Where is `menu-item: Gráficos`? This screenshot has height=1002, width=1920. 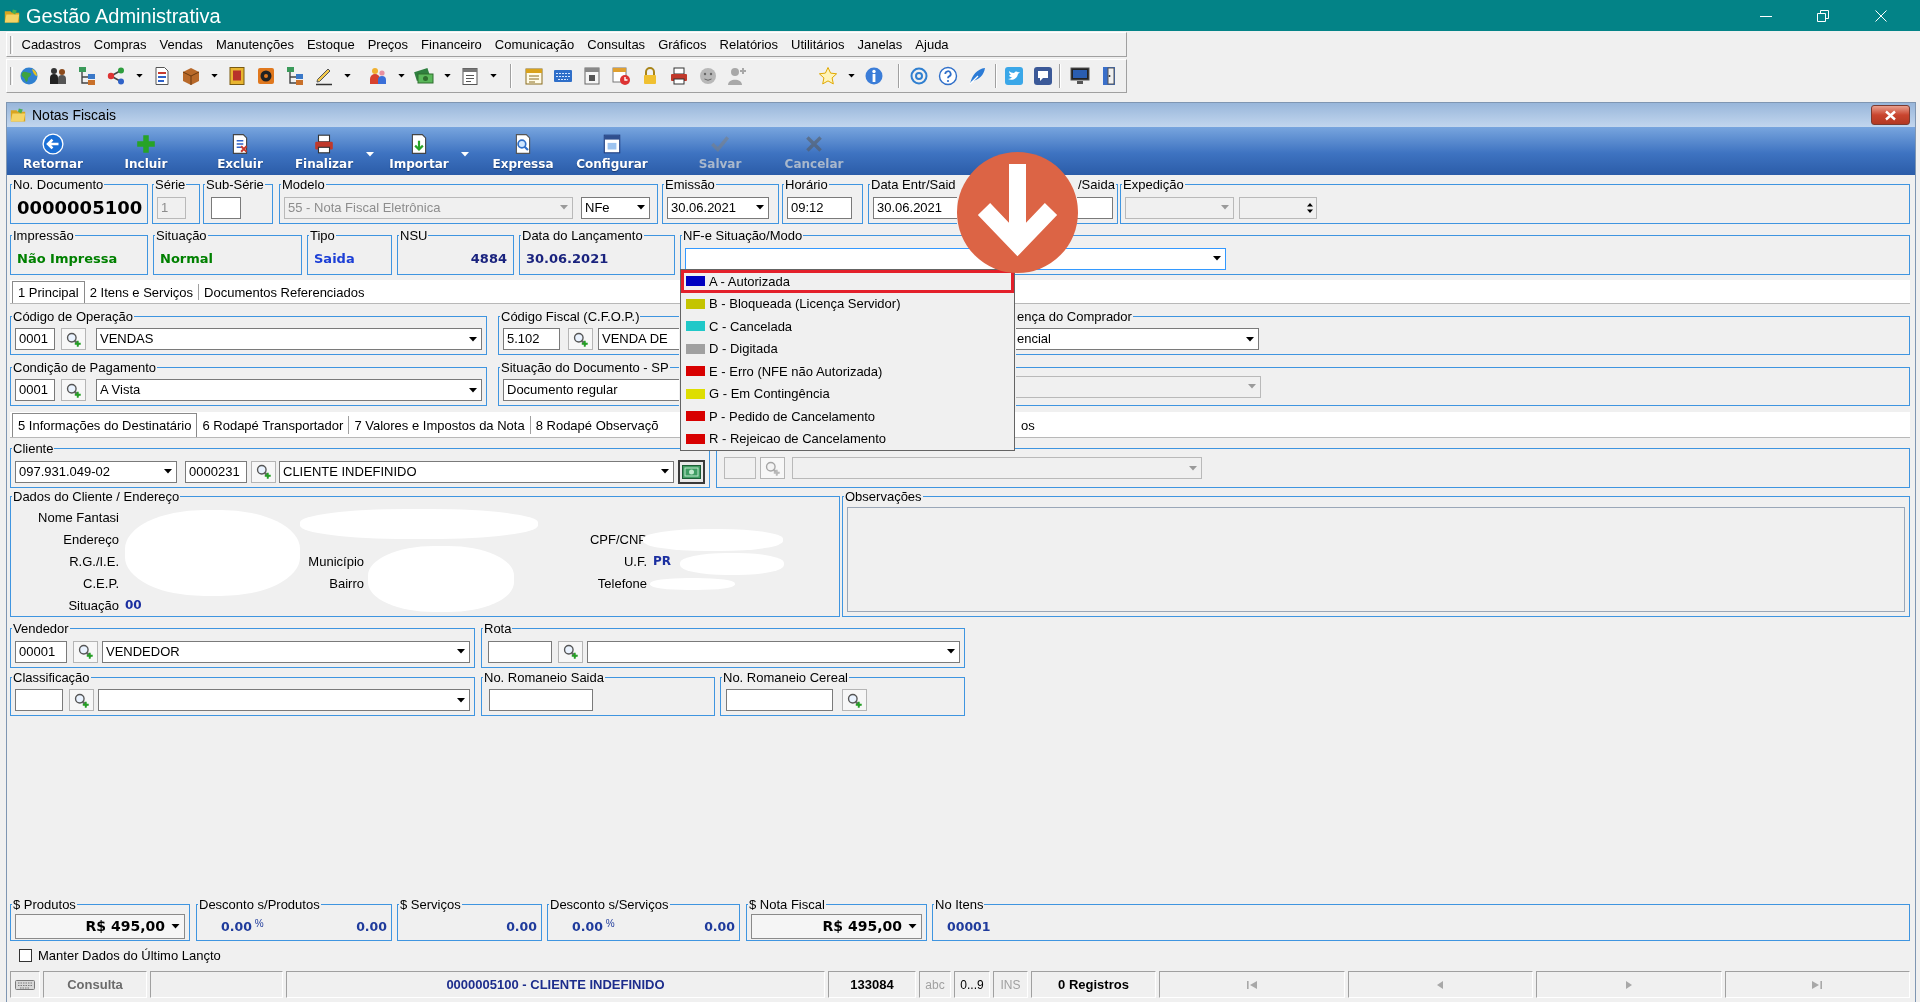
menu-item: Gráficos is located at coordinates (682, 44).